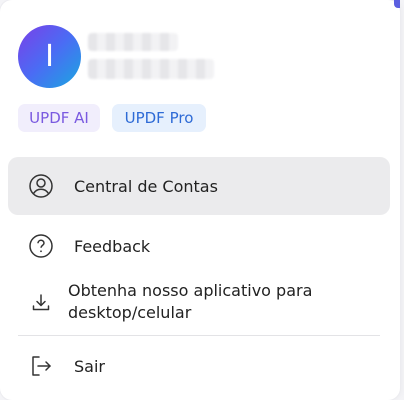 Image resolution: width=404 pixels, height=400 pixels. I want to click on user-name-redacted, so click(133, 42).